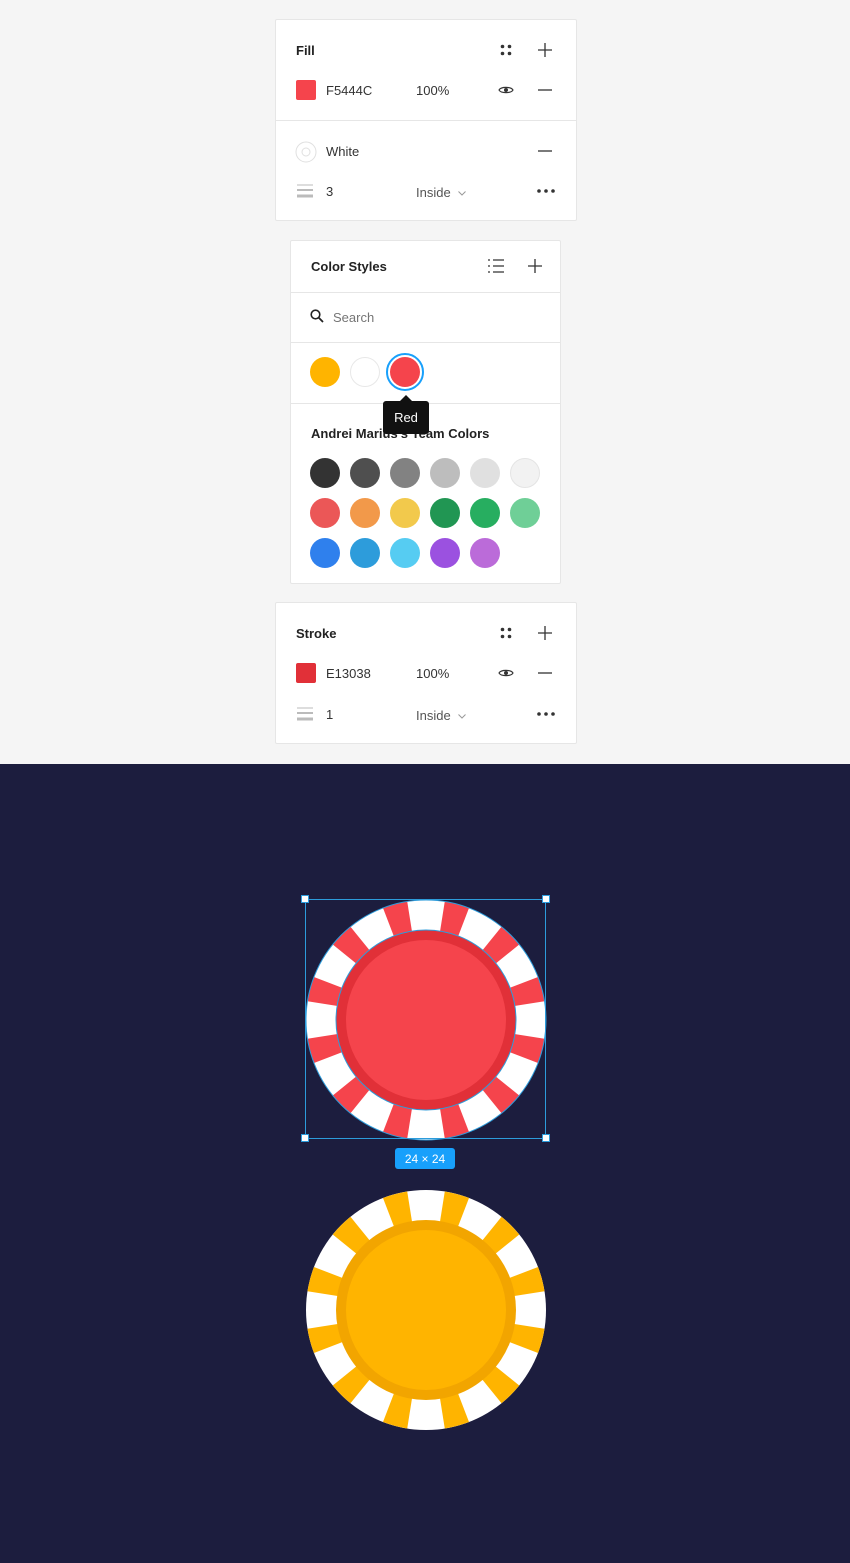  I want to click on stroke-weight-value: 3, so click(329, 191).